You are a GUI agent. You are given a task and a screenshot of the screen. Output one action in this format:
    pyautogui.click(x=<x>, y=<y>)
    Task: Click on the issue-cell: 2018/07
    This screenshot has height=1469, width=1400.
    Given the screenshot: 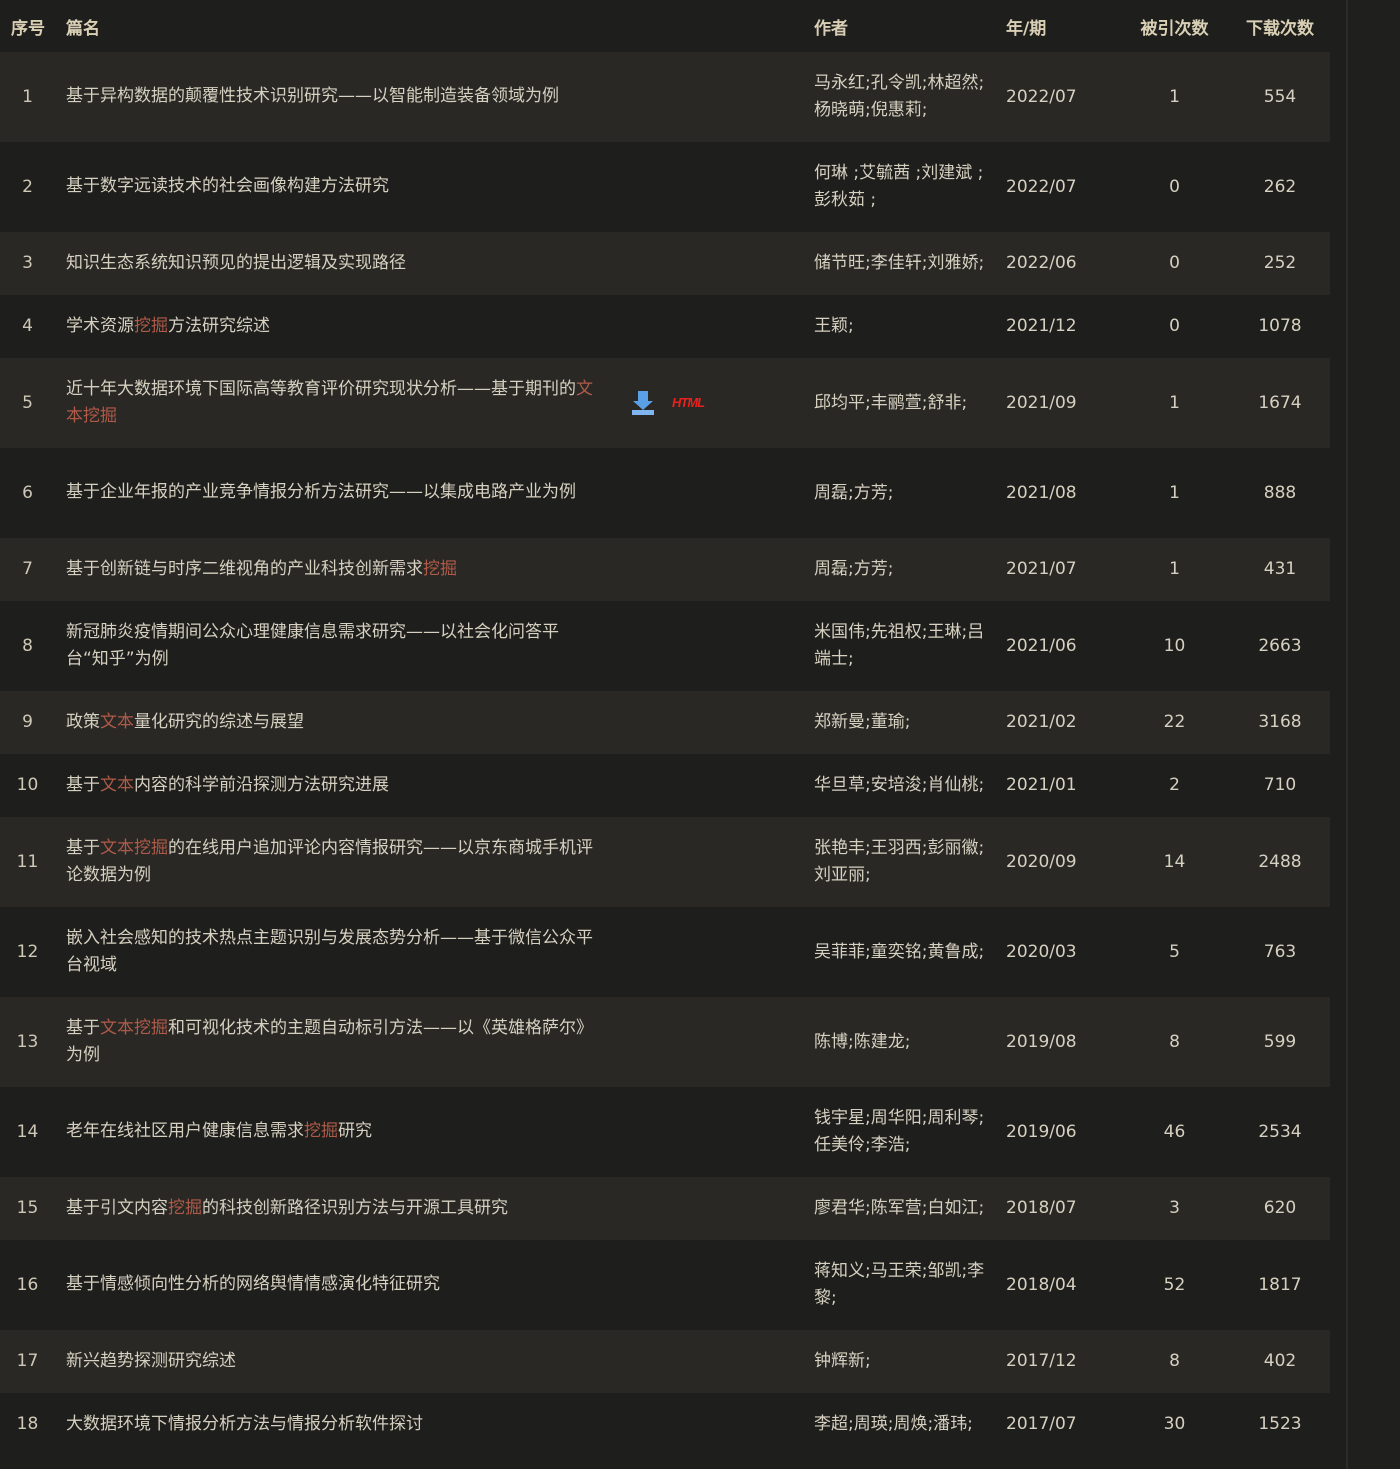 What is the action you would take?
    pyautogui.click(x=1062, y=1208)
    